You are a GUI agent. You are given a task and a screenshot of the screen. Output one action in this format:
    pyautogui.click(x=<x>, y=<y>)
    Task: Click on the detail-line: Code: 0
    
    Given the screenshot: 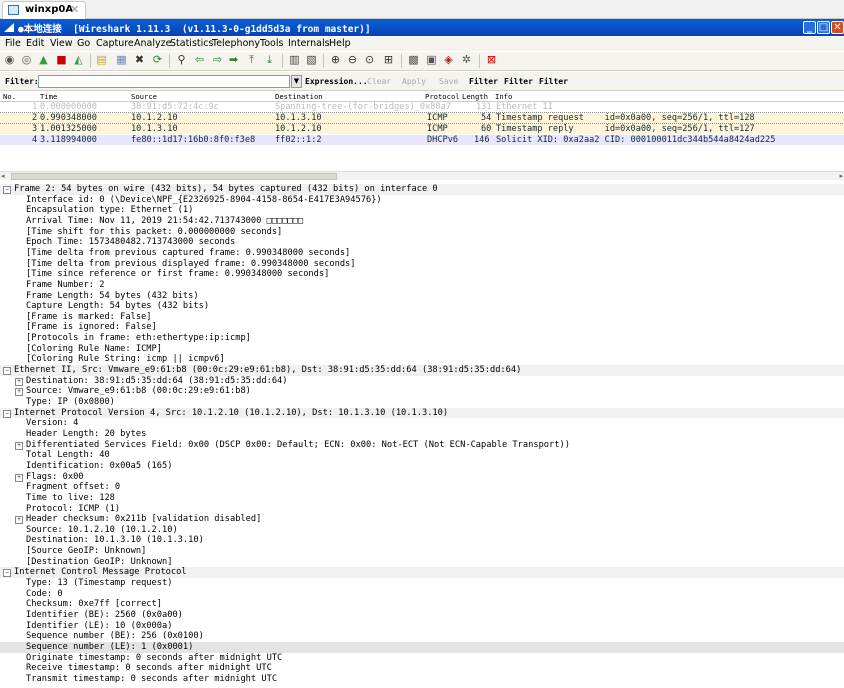 What is the action you would take?
    pyautogui.click(x=422, y=594)
    